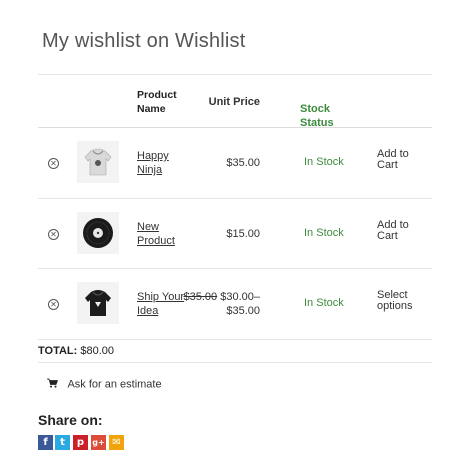 Image resolution: width=474 pixels, height=451 pixels. I want to click on google-plus-icon: g+, so click(98, 442).